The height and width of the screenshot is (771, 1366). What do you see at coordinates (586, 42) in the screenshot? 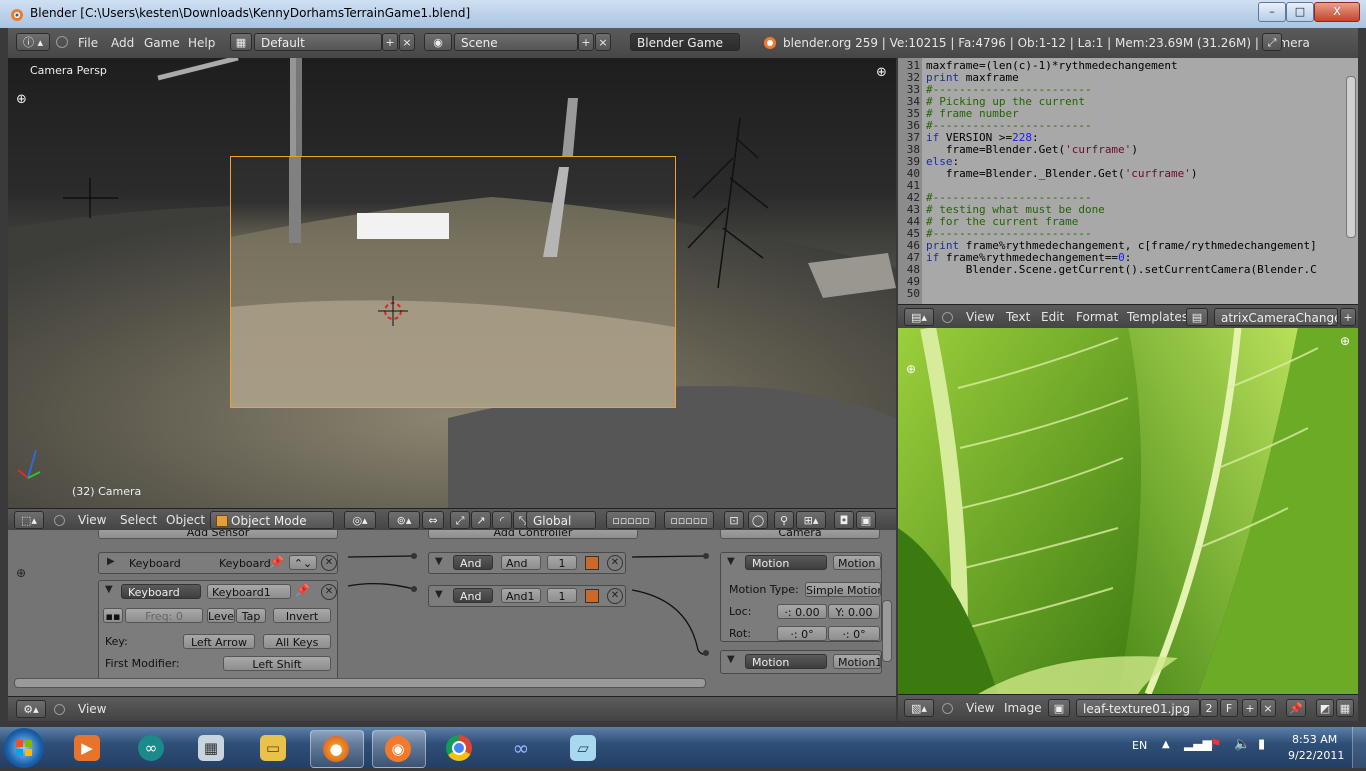
I see `add-scene-button: +` at bounding box center [586, 42].